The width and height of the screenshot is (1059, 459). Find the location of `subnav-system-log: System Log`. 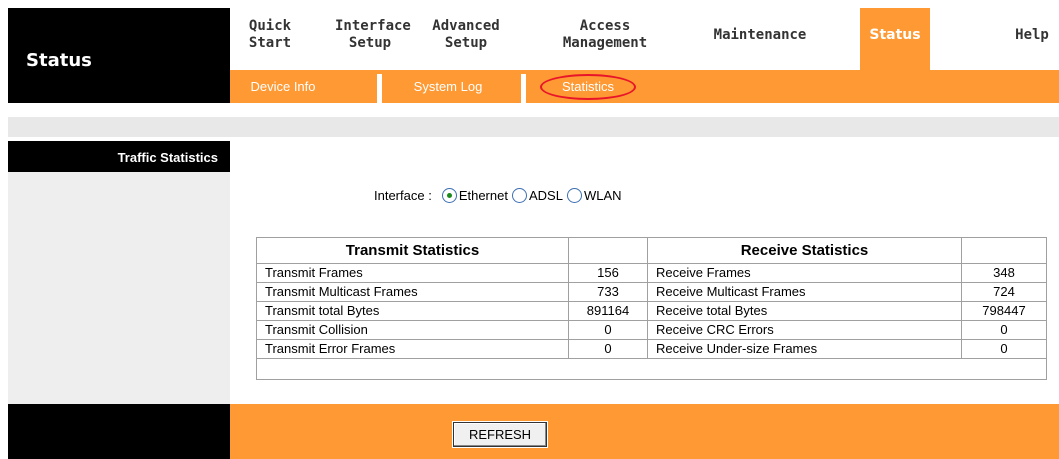

subnav-system-log: System Log is located at coordinates (448, 86).